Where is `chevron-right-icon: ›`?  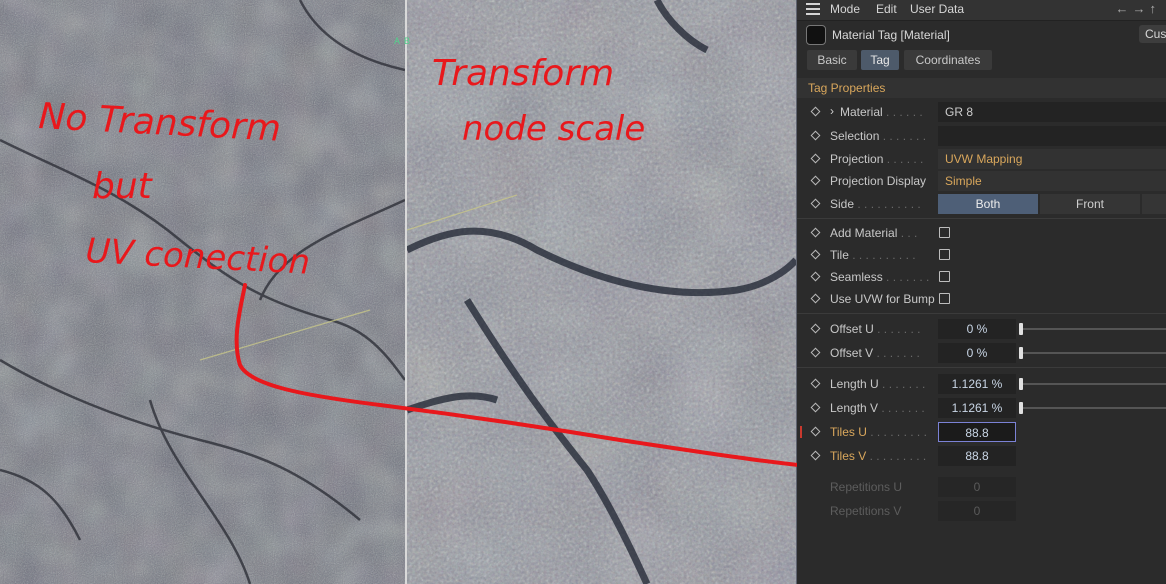
chevron-right-icon: › is located at coordinates (832, 111).